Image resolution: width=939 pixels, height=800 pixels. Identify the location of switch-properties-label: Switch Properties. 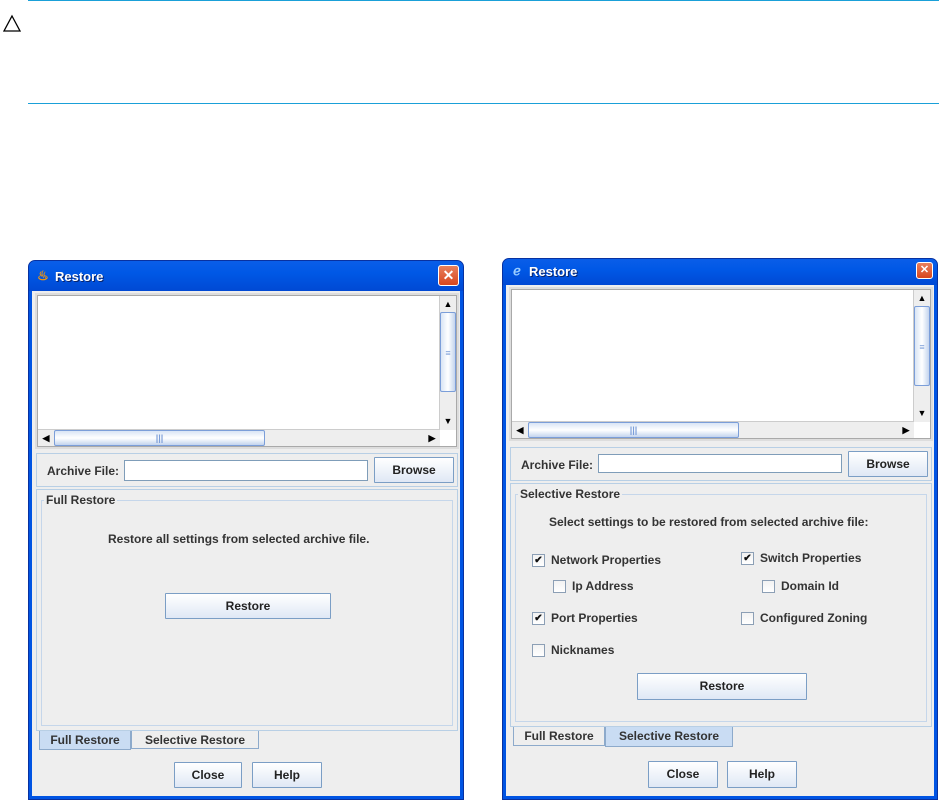
(811, 558).